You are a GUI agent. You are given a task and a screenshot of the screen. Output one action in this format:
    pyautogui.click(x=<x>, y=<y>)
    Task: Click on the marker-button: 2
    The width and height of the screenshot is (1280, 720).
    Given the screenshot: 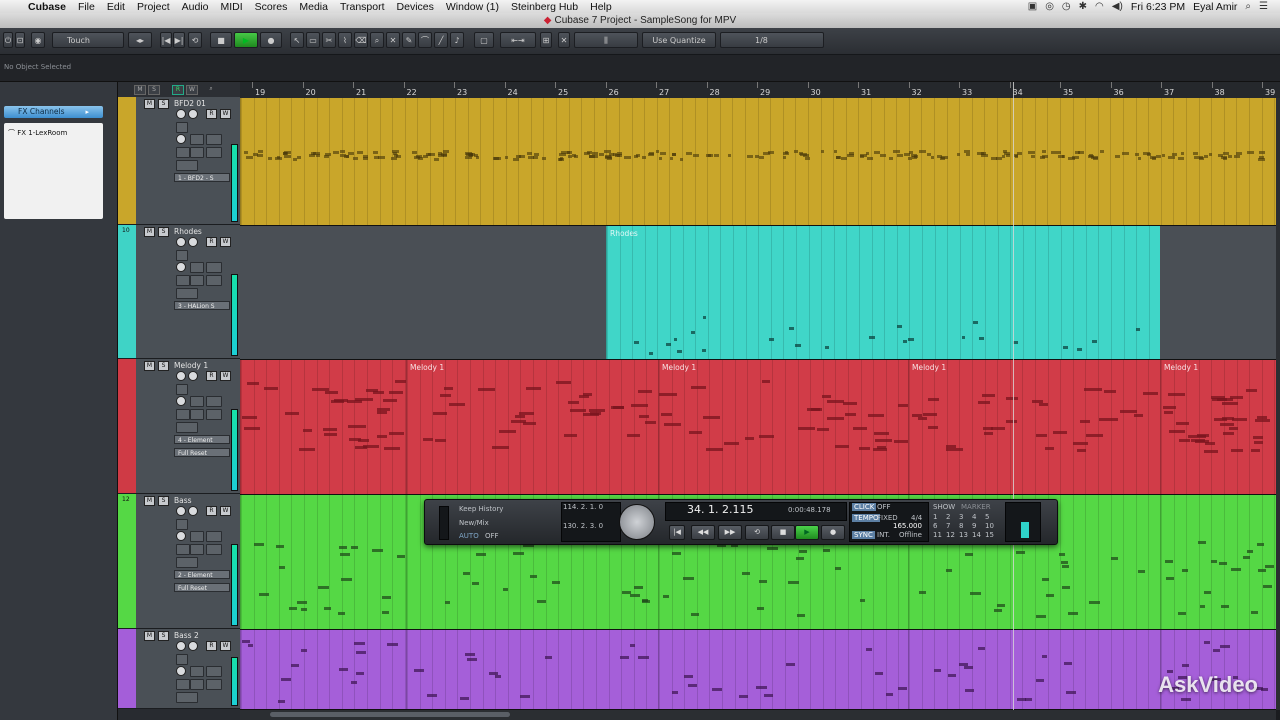 What is the action you would take?
    pyautogui.click(x=948, y=517)
    